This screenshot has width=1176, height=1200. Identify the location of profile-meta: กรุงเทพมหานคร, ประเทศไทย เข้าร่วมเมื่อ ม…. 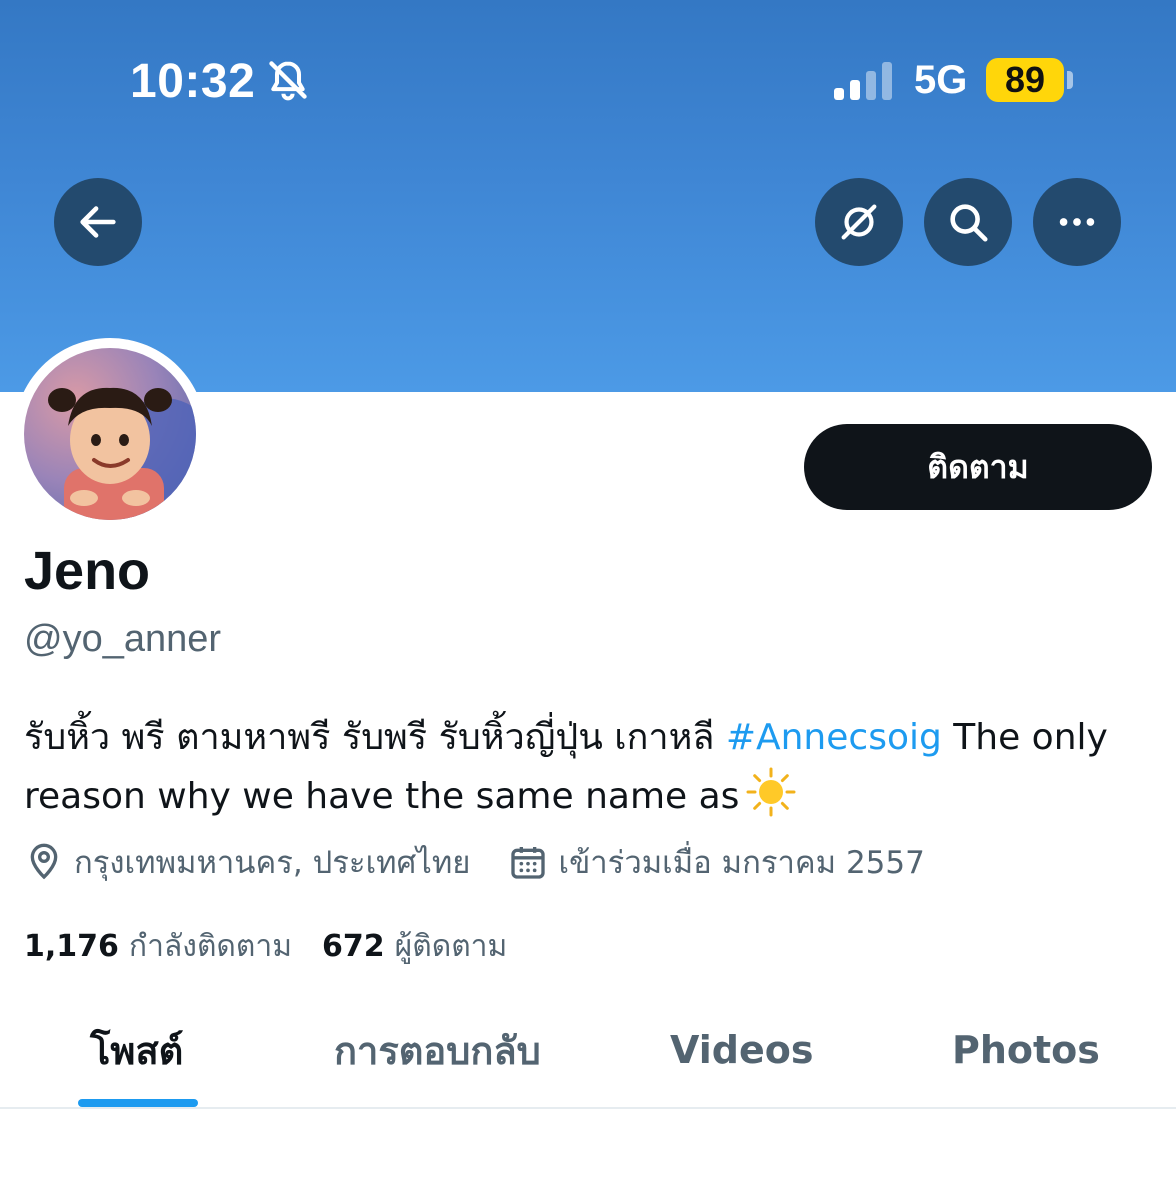
(474, 862).